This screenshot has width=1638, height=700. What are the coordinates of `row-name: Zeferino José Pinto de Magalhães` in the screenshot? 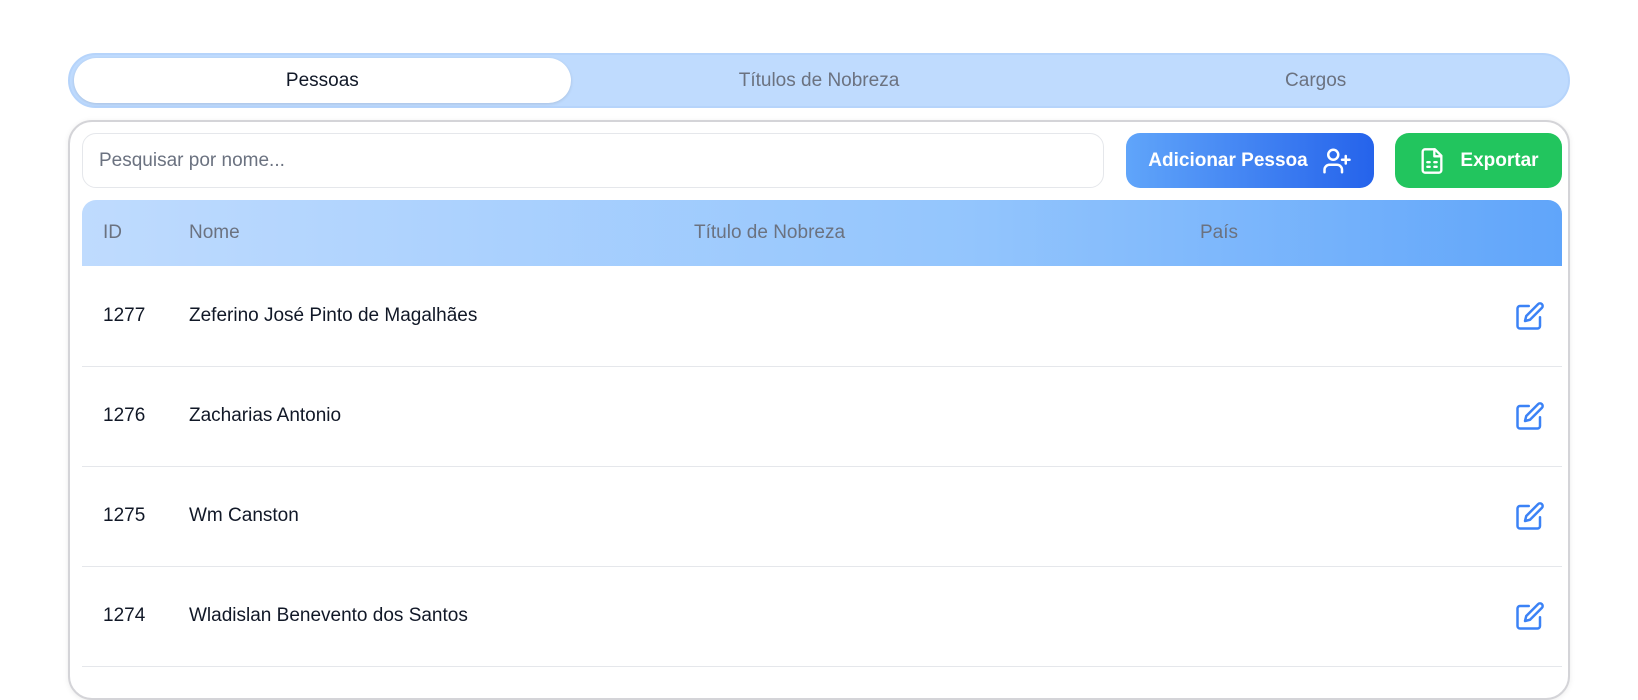 It's located at (333, 315).